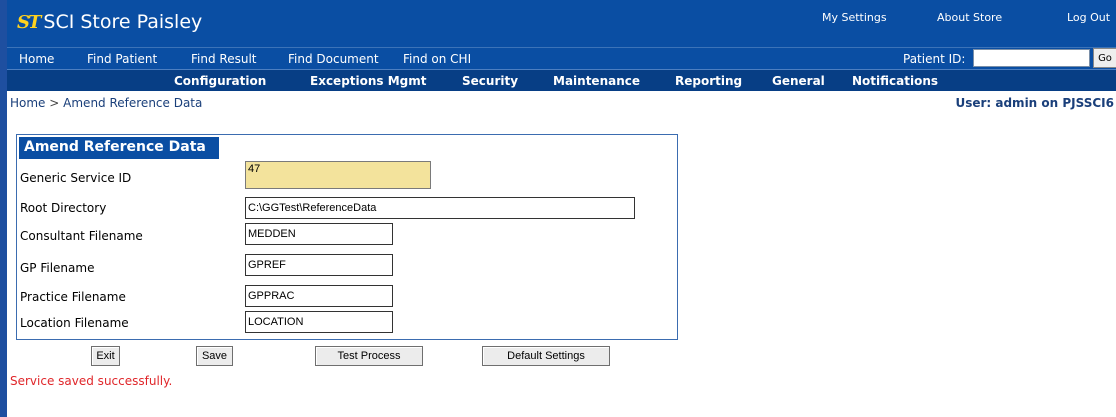 The height and width of the screenshot is (417, 1116). Describe the element at coordinates (27, 103) in the screenshot. I see `breadcrumb-home: Home` at that location.